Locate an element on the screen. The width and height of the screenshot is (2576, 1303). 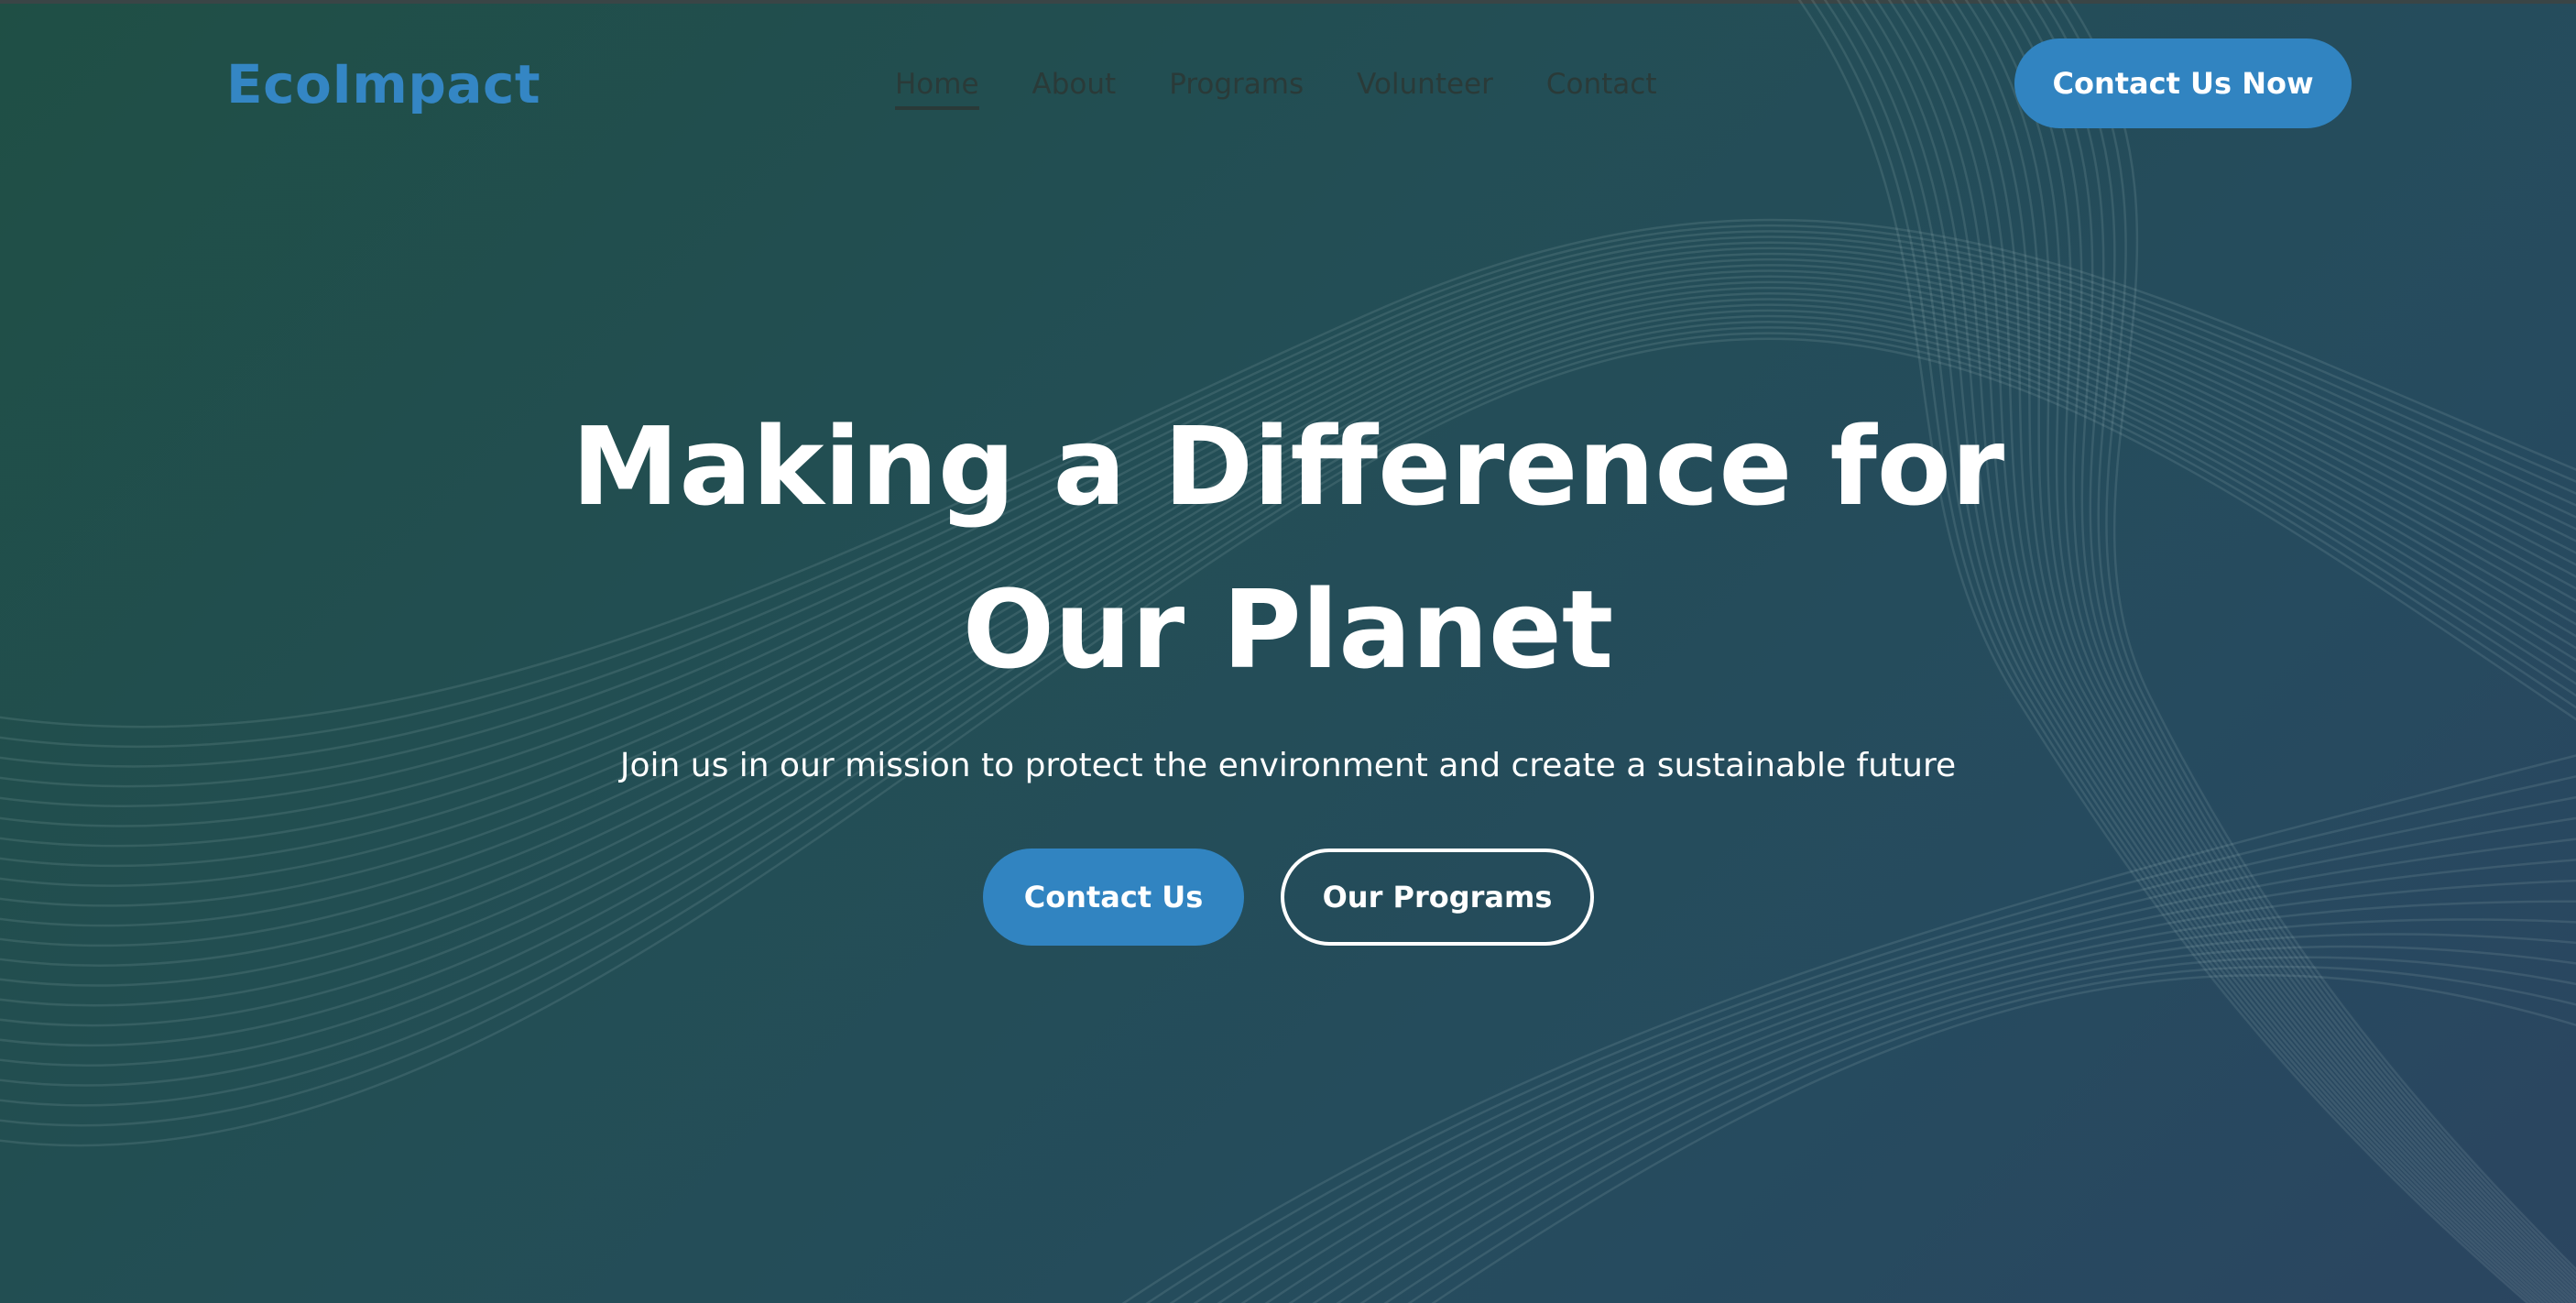
nav-link-home: Home is located at coordinates (937, 86).